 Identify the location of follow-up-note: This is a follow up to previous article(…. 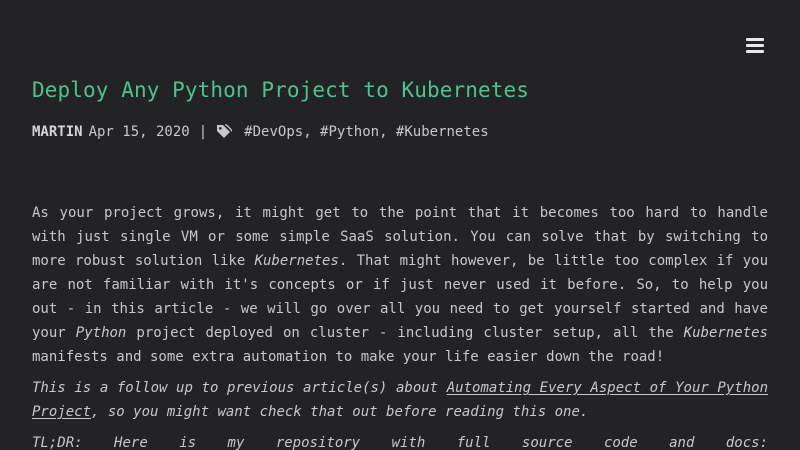
(400, 400).